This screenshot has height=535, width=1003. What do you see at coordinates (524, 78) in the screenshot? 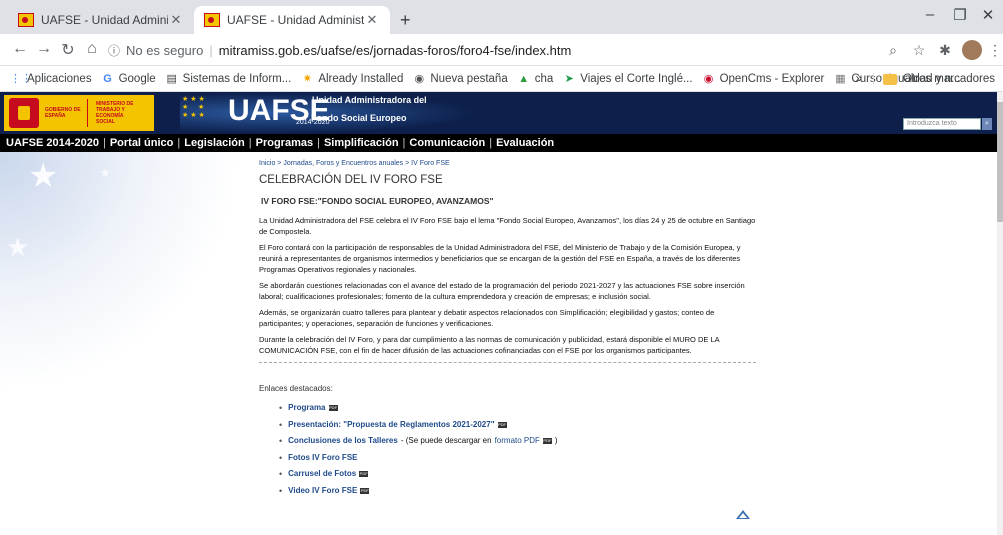
I see `triangle-icon: ▲` at bounding box center [524, 78].